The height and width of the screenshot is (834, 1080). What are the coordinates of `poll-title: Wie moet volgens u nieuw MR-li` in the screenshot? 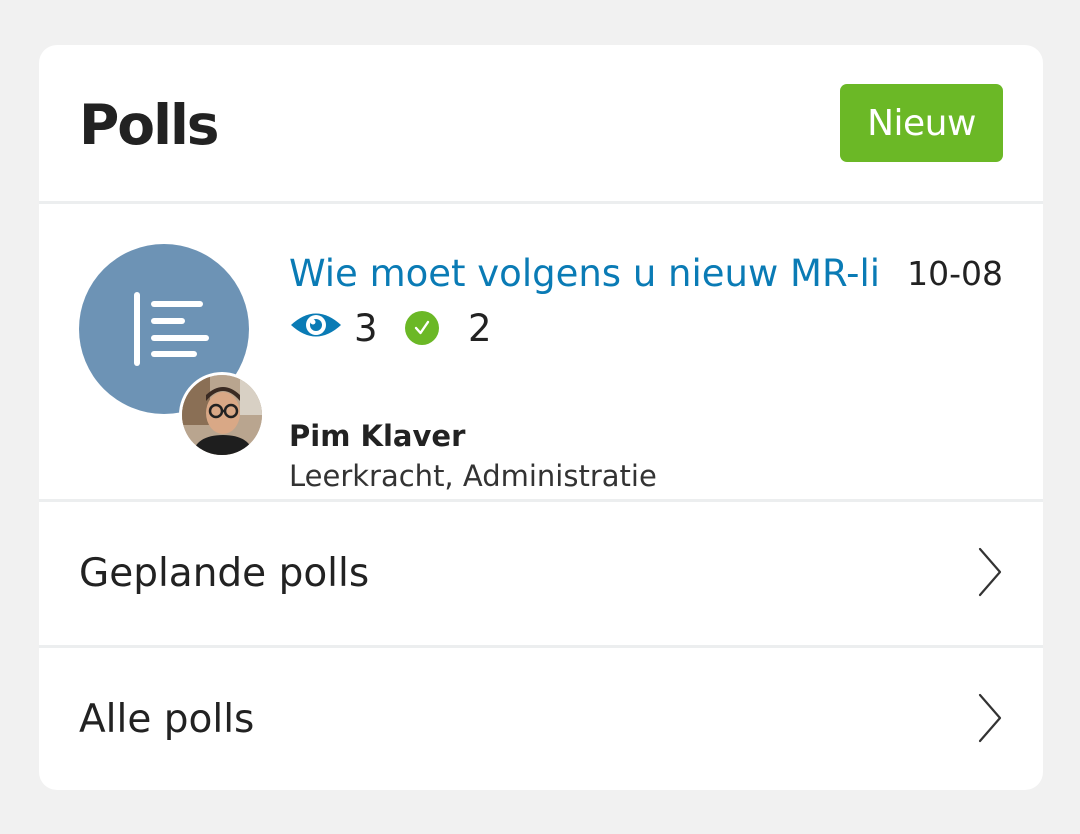 It's located at (589, 274).